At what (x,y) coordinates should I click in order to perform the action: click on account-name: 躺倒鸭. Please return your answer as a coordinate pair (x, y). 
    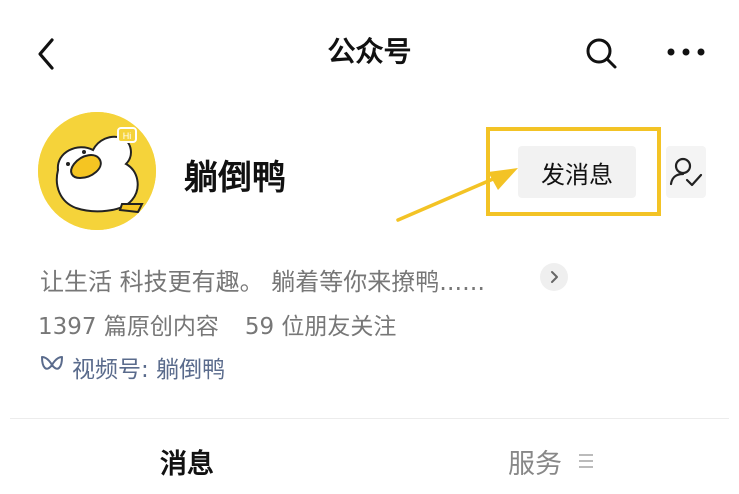
    Looking at the image, I should click on (235, 178).